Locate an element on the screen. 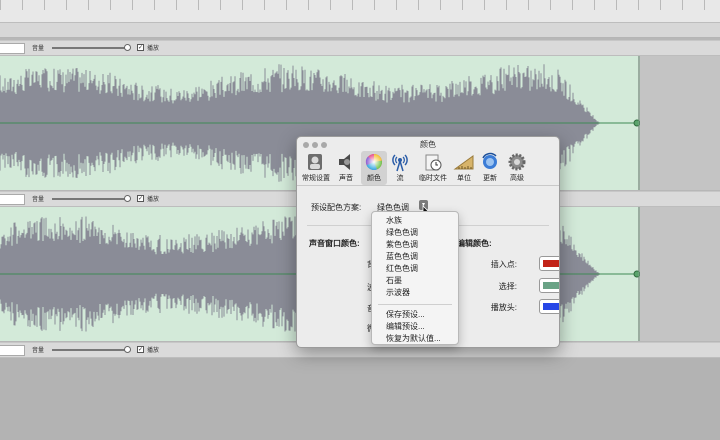 This screenshot has width=720, height=440. insertion-point-label: 插入点: is located at coordinates (503, 264).